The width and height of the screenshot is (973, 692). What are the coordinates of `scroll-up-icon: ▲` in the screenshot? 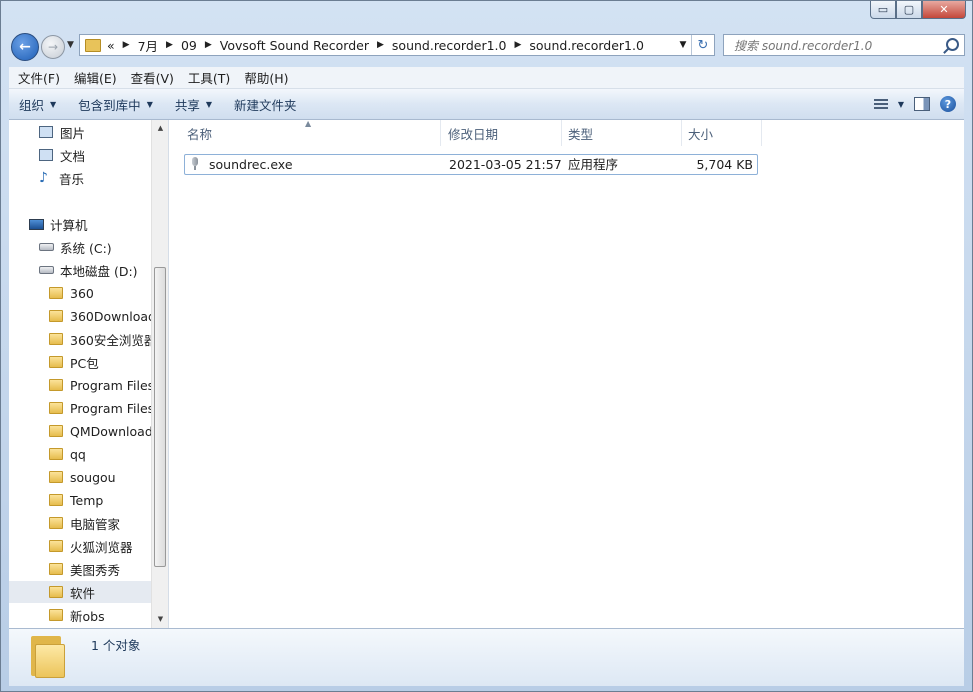 It's located at (160, 128).